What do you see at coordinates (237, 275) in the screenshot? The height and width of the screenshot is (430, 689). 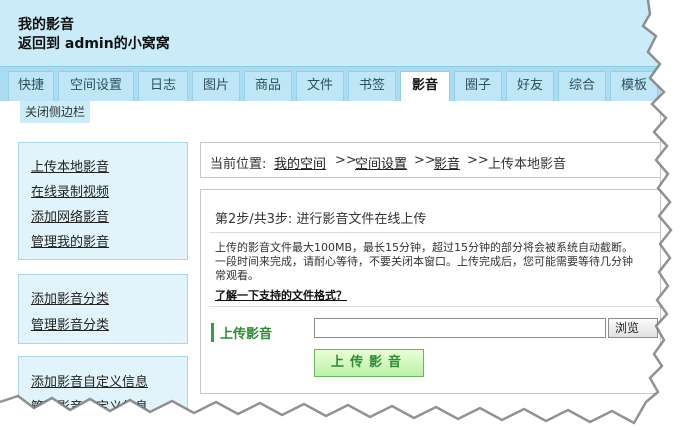 I see `upload-info-line: 常观看。` at bounding box center [237, 275].